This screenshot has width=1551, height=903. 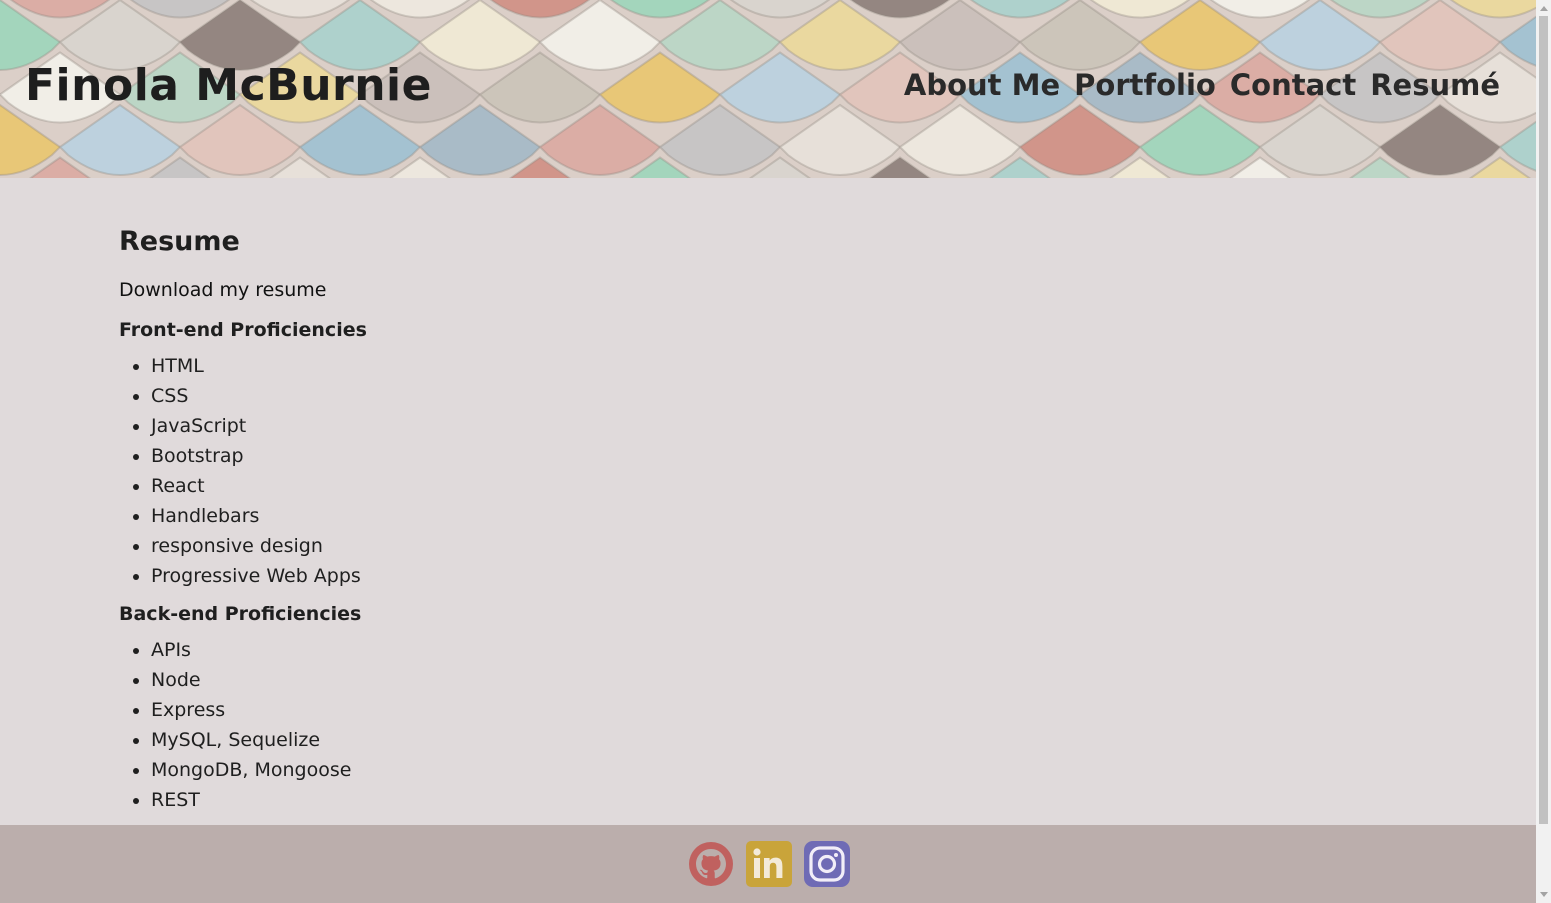 I want to click on site-title: Finola McBurnie, so click(x=228, y=85).